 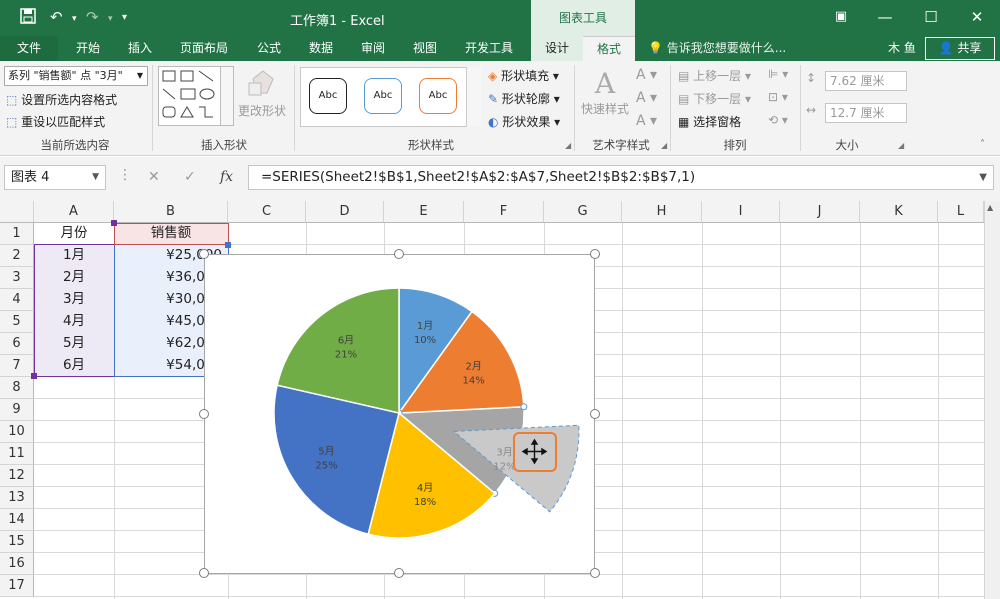 I want to click on tab-file: 文件, so click(x=29, y=48).